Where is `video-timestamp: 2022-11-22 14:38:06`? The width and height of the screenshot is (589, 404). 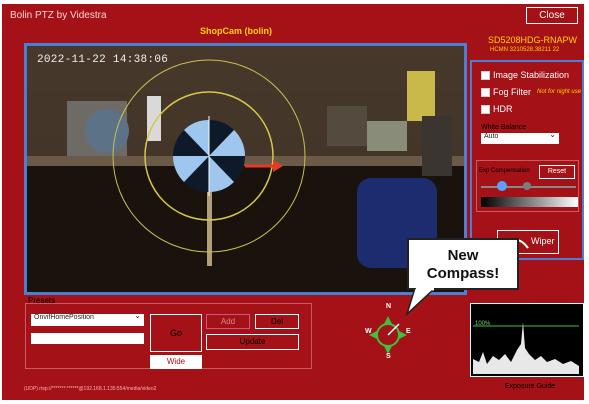
video-timestamp: 2022-11-22 14:38:06 is located at coordinates (103, 60).